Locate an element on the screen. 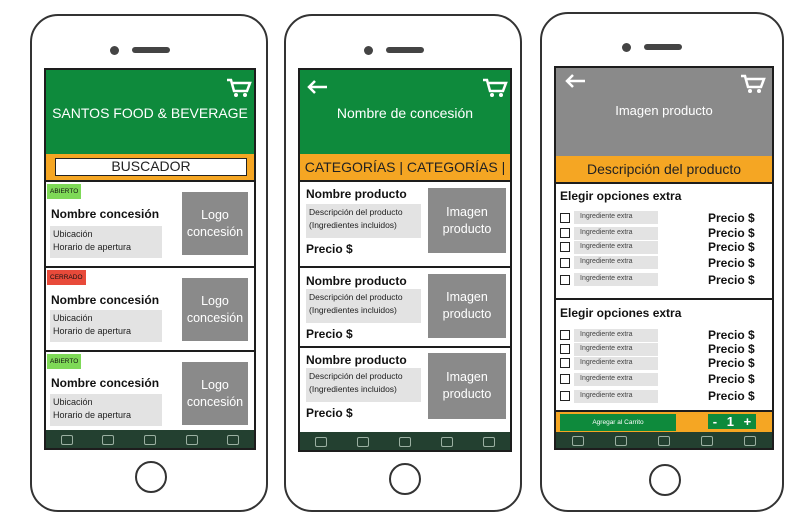 The image size is (794, 524). categories-tabs: CATEGORÍAS | CATEGORÍAS | is located at coordinates (405, 167).